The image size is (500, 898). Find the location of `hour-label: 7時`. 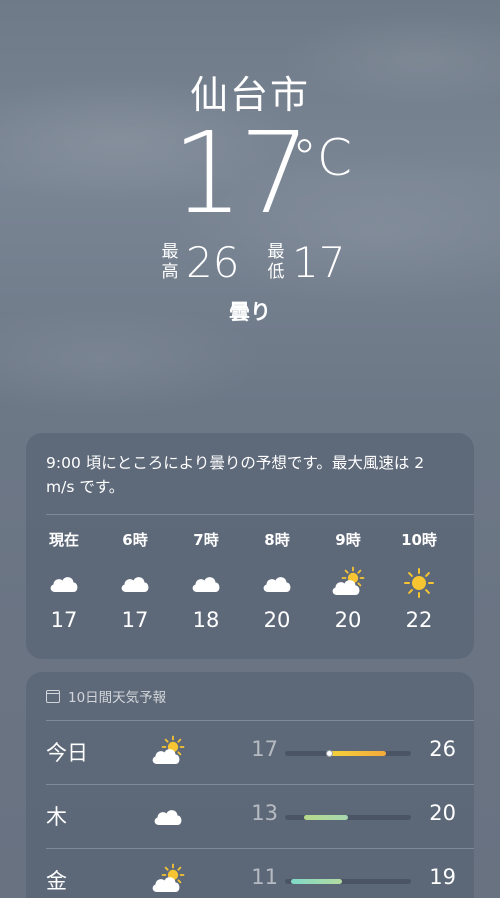

hour-label: 7時 is located at coordinates (206, 540).